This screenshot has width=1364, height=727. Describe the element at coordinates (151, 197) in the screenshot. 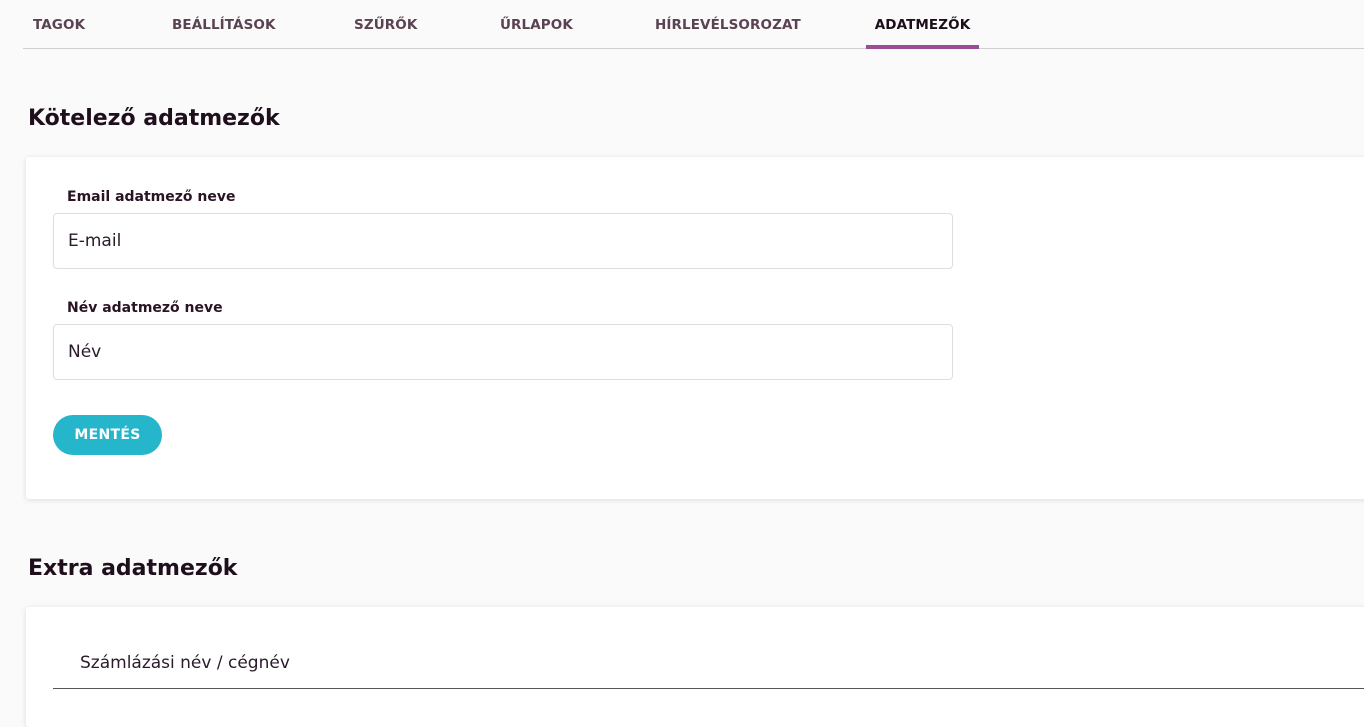

I see `email-field-label: Email adatmező neve` at that location.